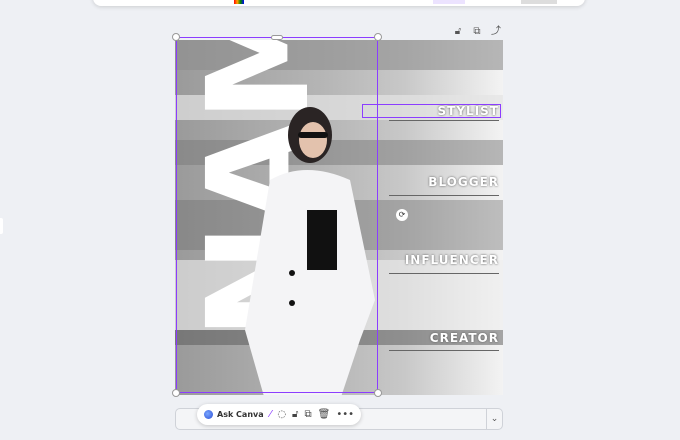 This screenshot has height=440, width=680. Describe the element at coordinates (402, 215) in the screenshot. I see `rotate-icon: ⟳` at that location.